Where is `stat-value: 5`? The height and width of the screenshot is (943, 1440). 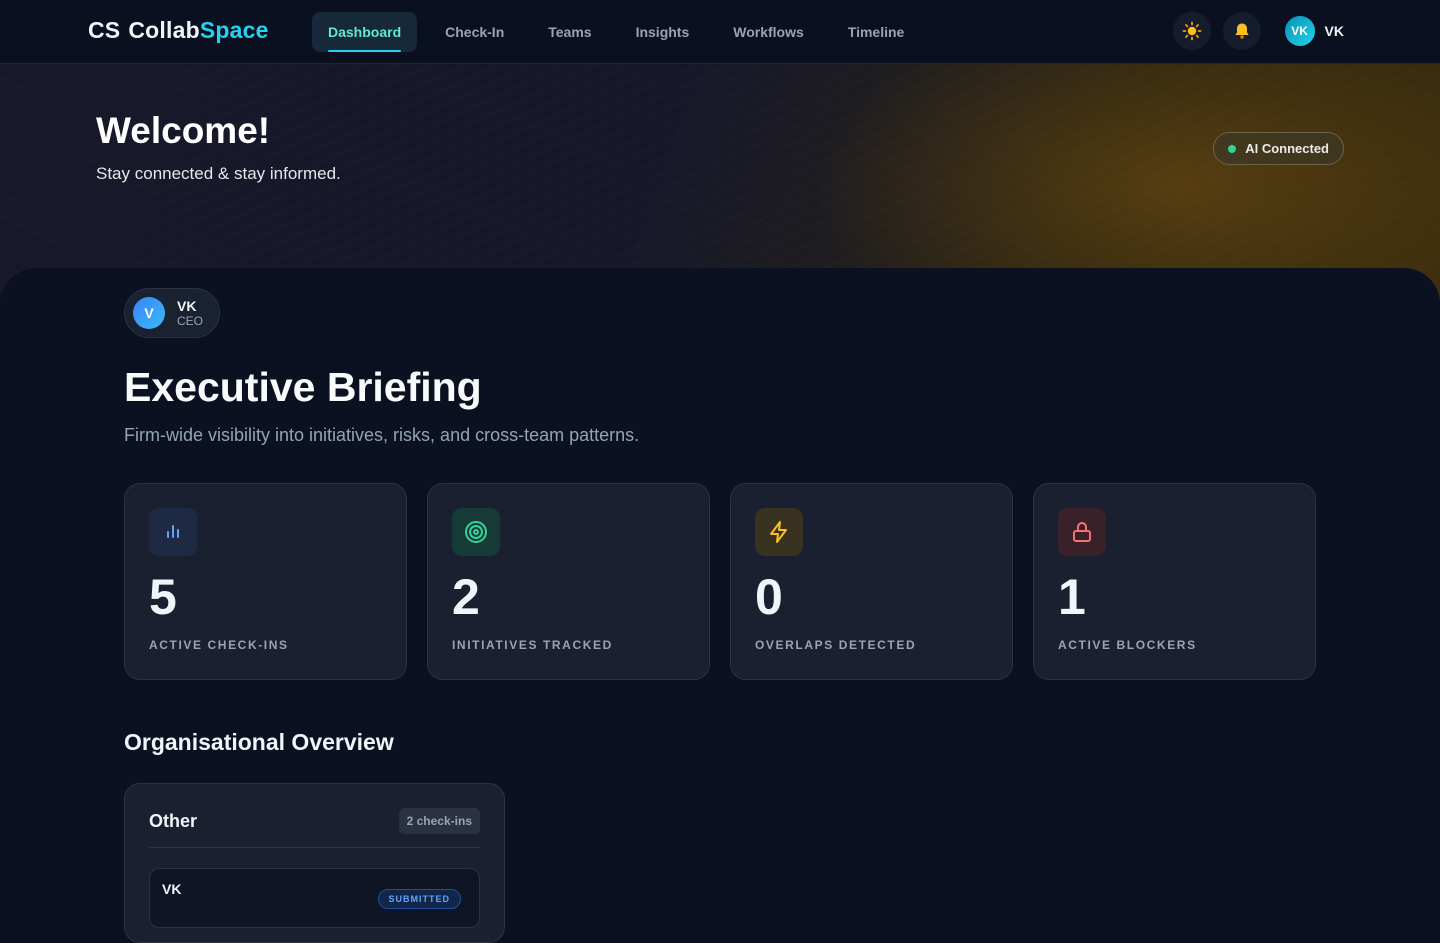
stat-value: 5 is located at coordinates (163, 597).